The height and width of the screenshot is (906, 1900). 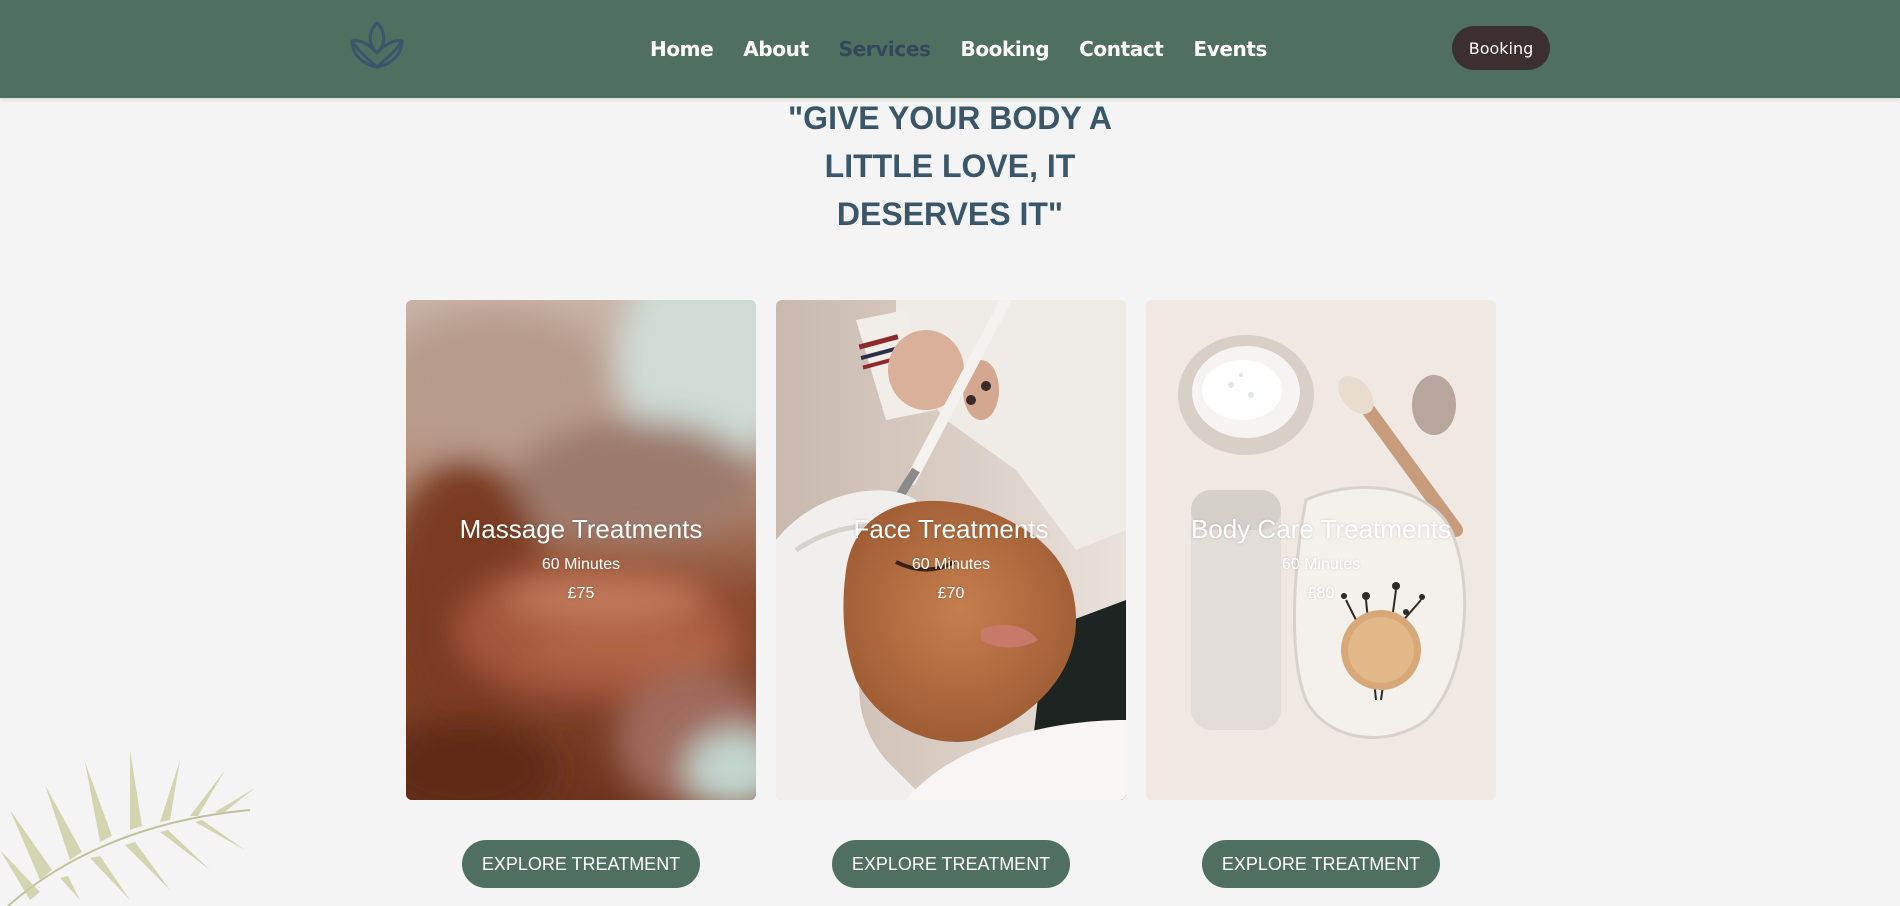 I want to click on card-price: £70, so click(x=951, y=593).